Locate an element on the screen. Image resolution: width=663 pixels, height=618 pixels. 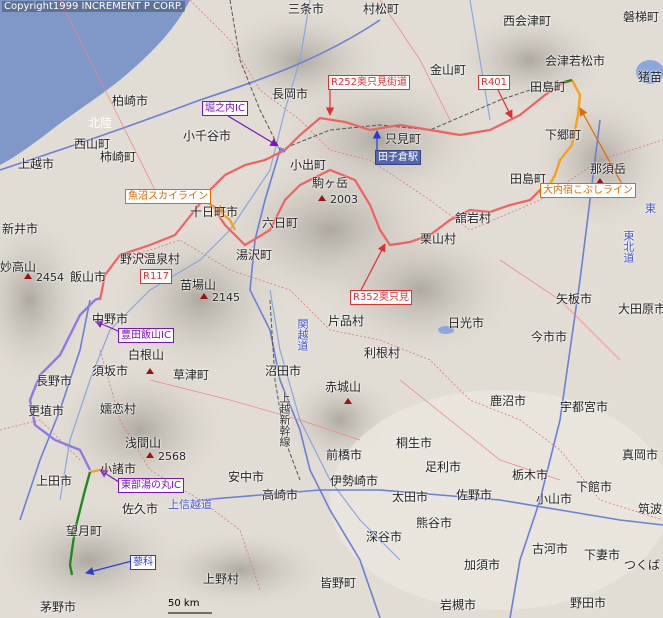
place-label: 只見町 is located at coordinates (403, 139).